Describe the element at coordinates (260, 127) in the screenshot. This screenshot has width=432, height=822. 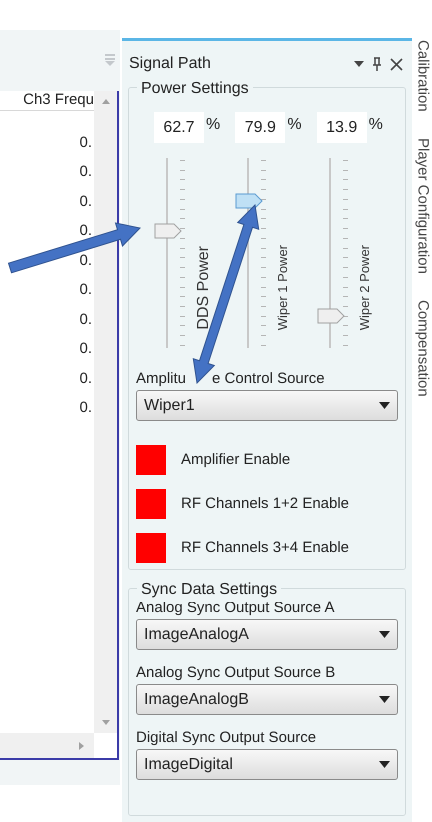
I see `value-field: 79.9` at that location.